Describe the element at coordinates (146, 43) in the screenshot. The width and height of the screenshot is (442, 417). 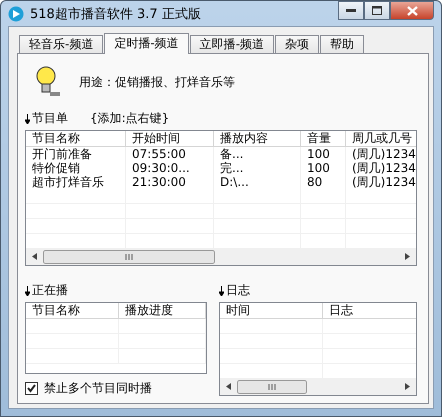
I see `tab: 定时播-频道` at that location.